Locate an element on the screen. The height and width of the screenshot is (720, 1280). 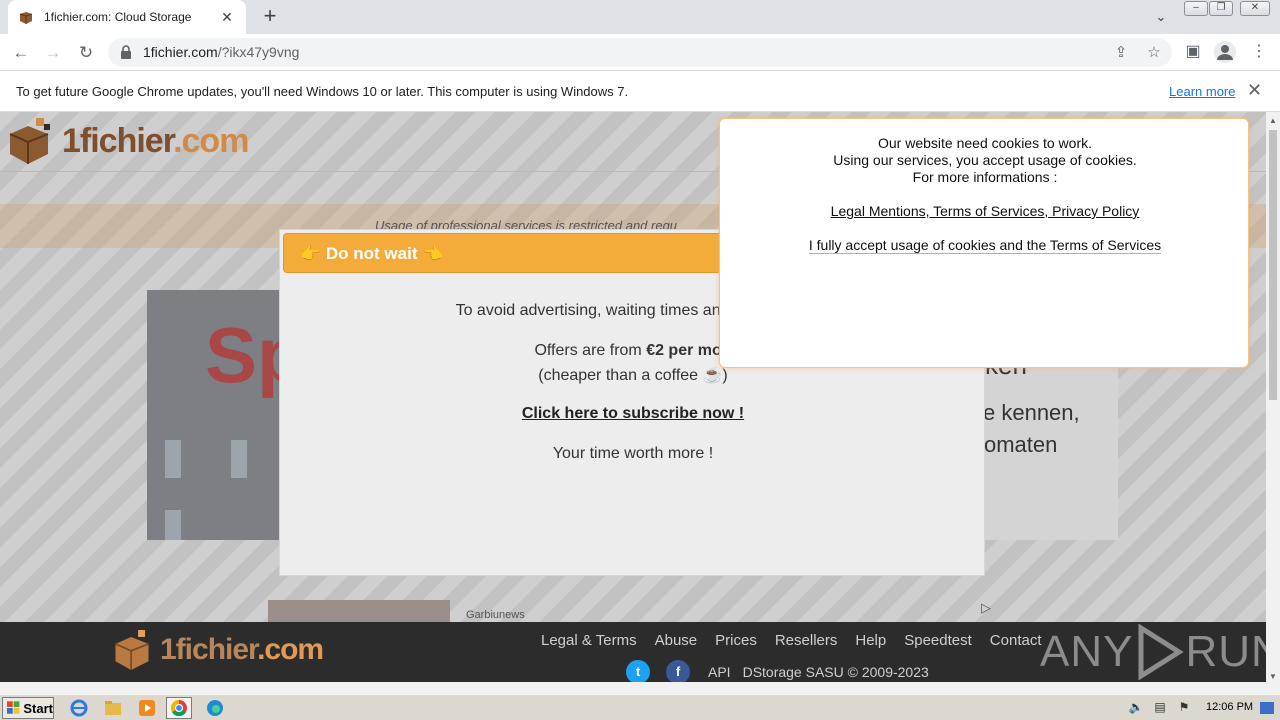
ad-source: Garbiunews is located at coordinates (495, 615).